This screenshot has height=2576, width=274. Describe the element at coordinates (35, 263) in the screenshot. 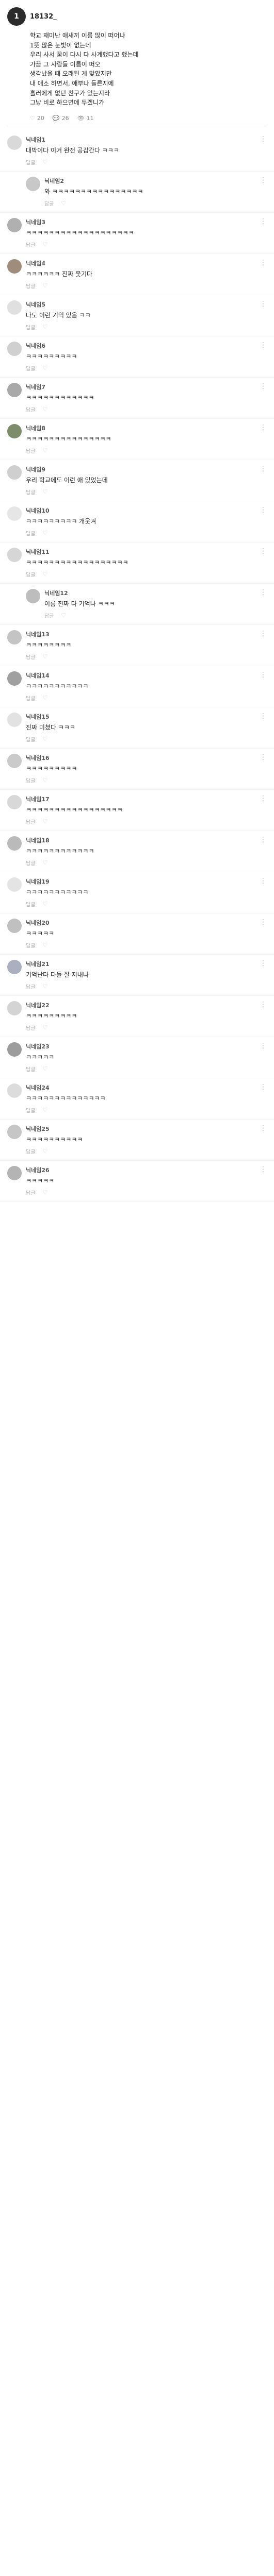

I see `commenter-name: 닉네임4` at that location.